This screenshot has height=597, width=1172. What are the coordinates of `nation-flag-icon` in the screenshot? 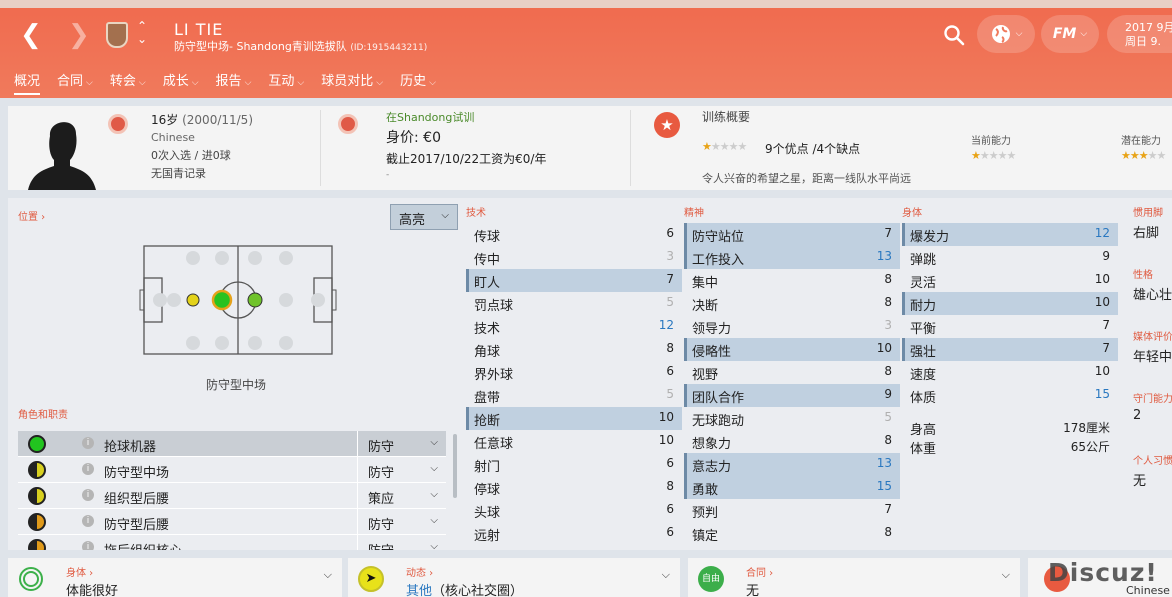 It's located at (118, 124).